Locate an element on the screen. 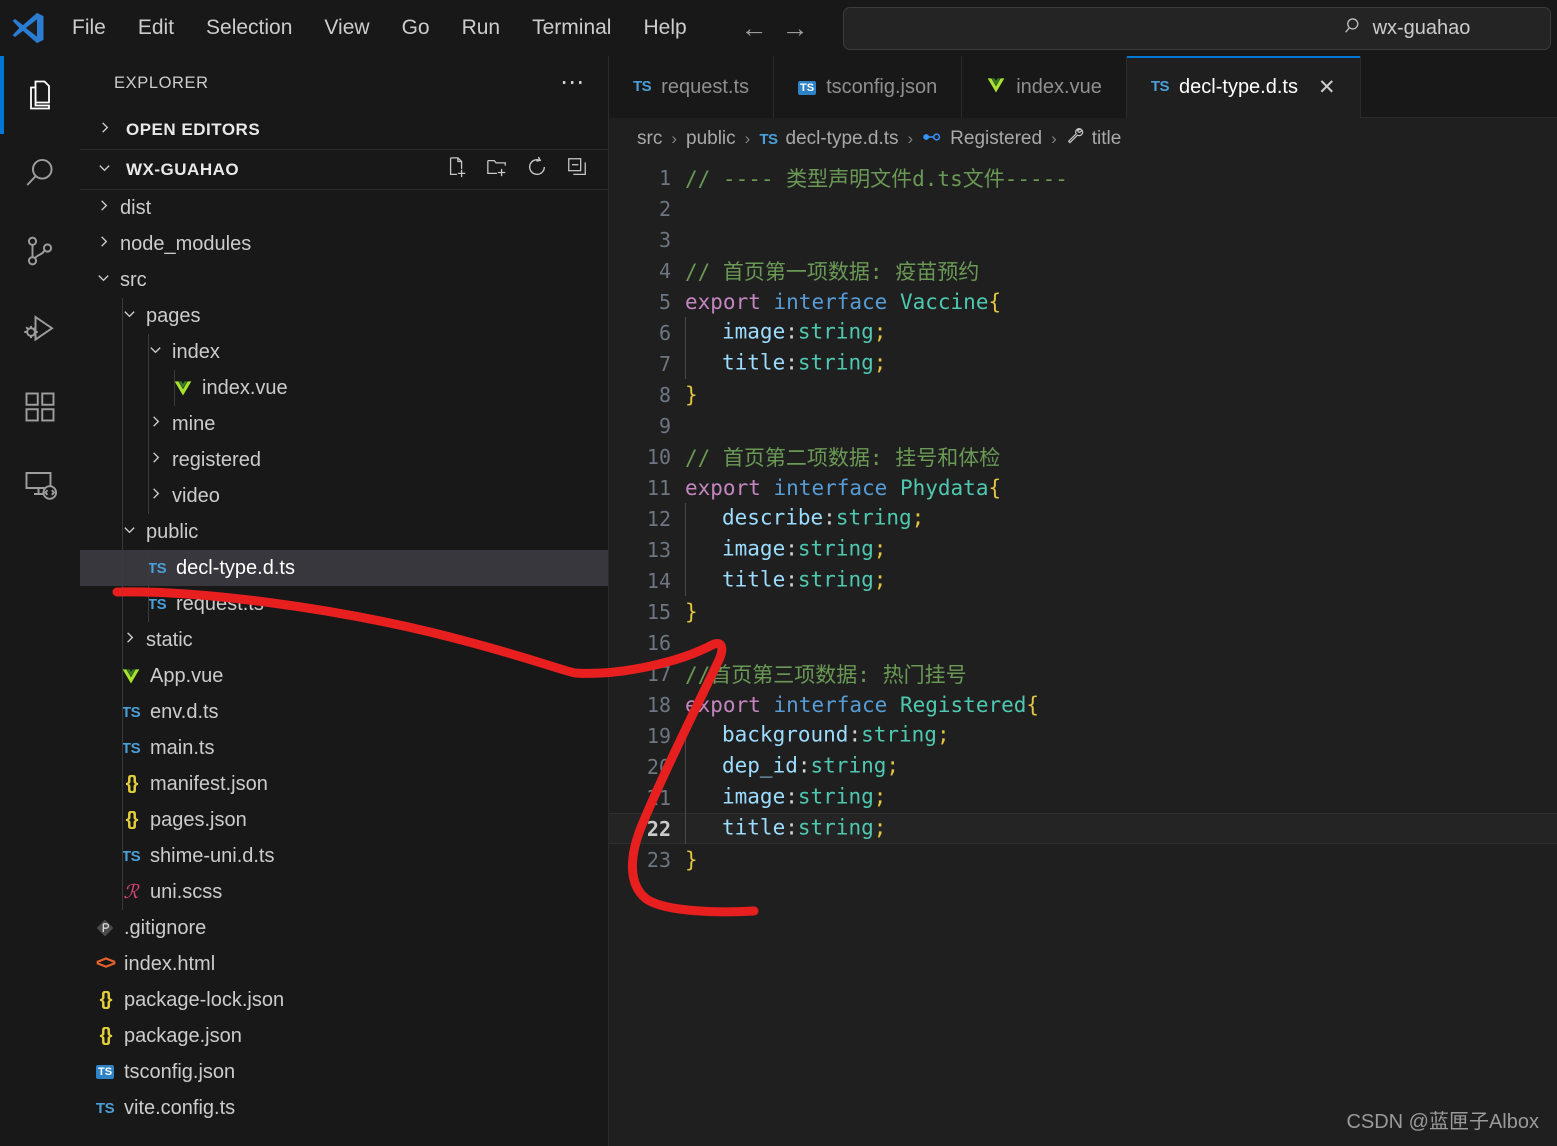 Image resolution: width=1557 pixels, height=1146 pixels. breadcrumb-item-decl-type.d.ts: TS decl-type.d.ts is located at coordinates (828, 139).